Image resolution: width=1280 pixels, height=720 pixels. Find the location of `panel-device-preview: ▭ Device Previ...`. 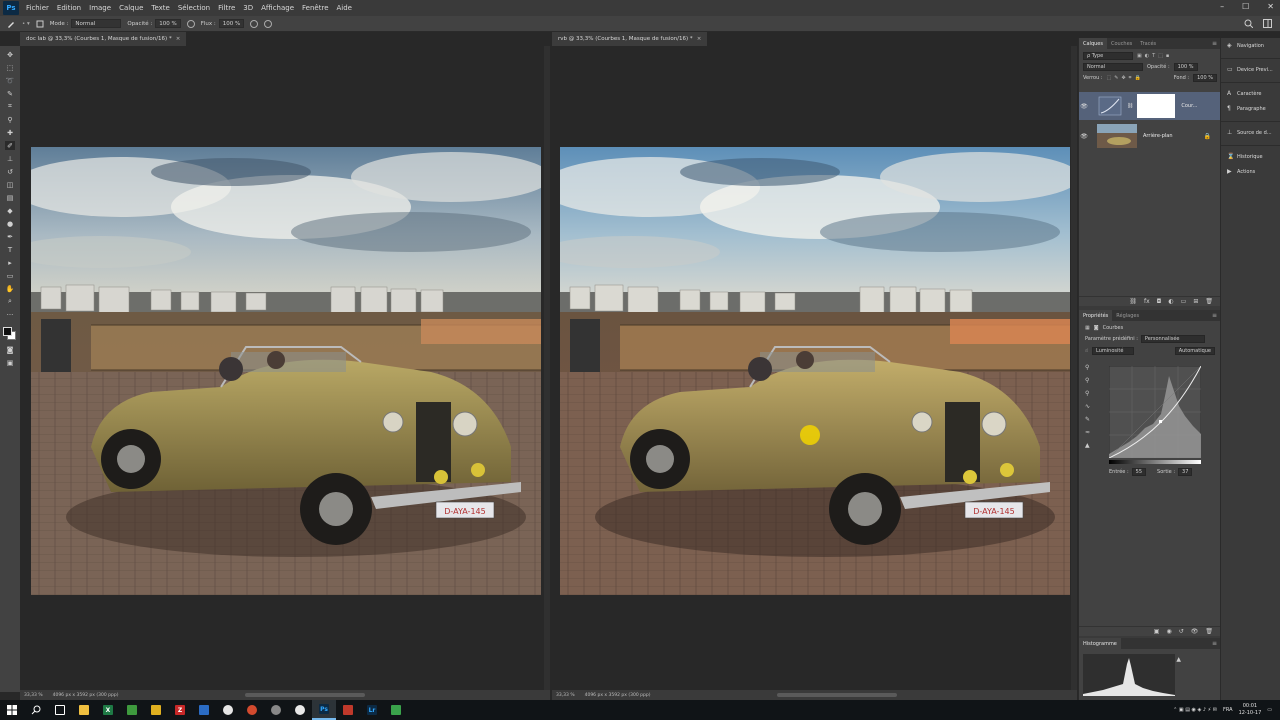

panel-device-preview: ▭ Device Previ... is located at coordinates (1250, 69).